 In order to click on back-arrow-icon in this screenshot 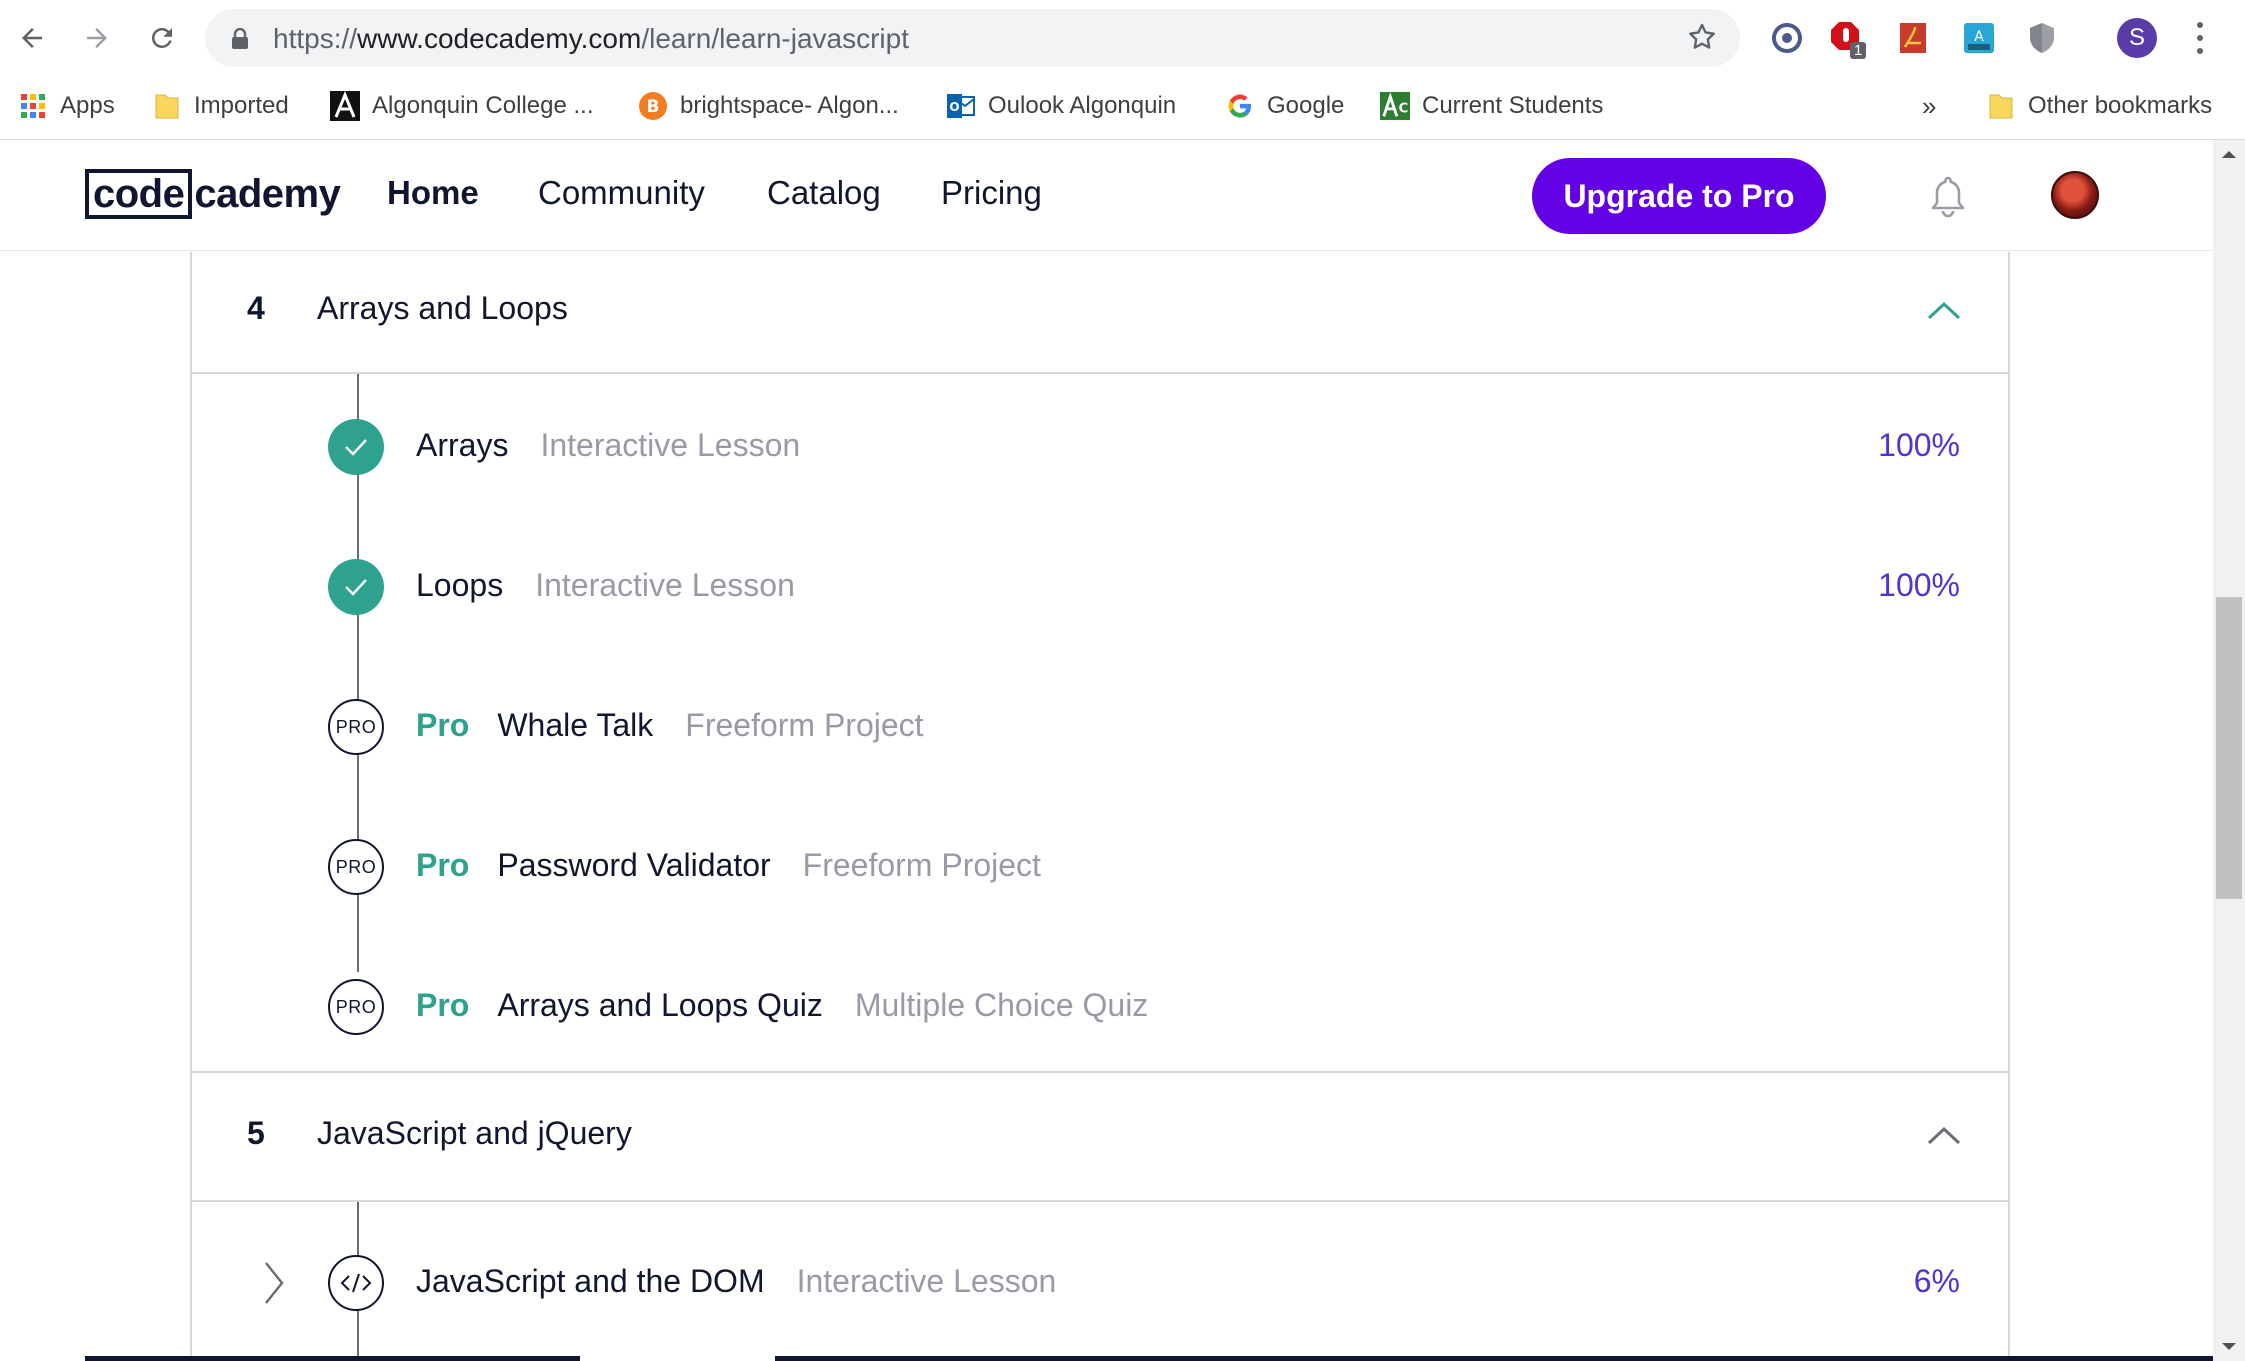, I will do `click(32, 38)`.